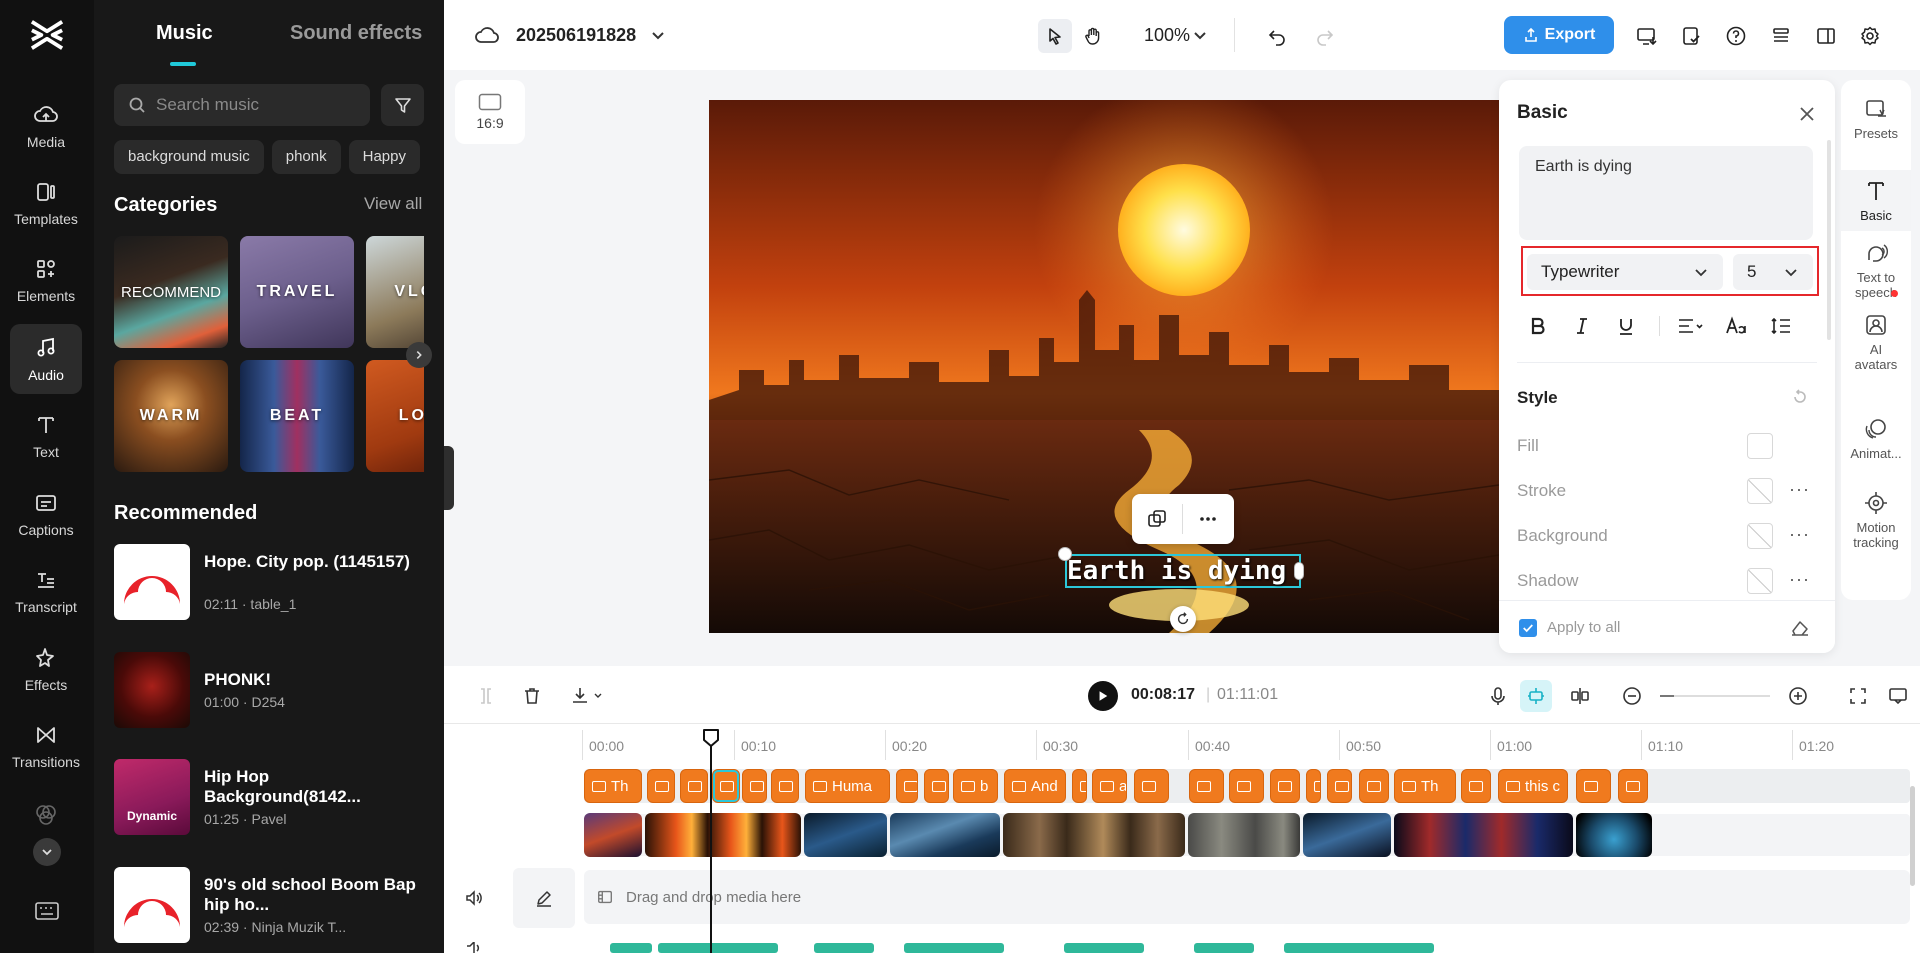 The width and height of the screenshot is (1920, 953). I want to click on zoom-chevron-icon, so click(1200, 35).